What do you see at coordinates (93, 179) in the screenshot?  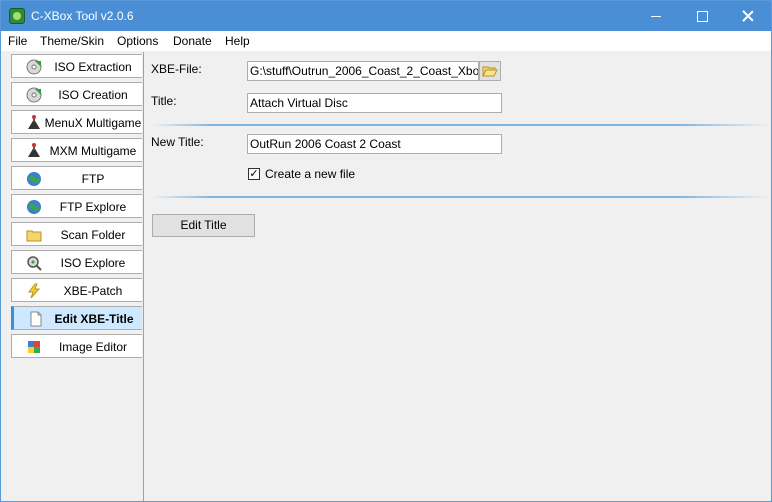 I see `sidebar-item-label: FTP` at bounding box center [93, 179].